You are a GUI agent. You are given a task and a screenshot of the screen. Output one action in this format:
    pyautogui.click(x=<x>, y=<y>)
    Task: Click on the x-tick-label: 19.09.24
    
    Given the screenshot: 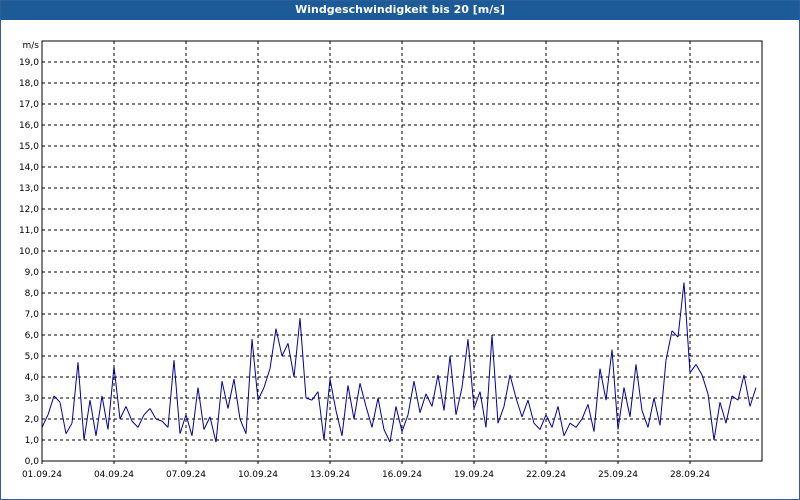 What is the action you would take?
    pyautogui.click(x=474, y=475)
    